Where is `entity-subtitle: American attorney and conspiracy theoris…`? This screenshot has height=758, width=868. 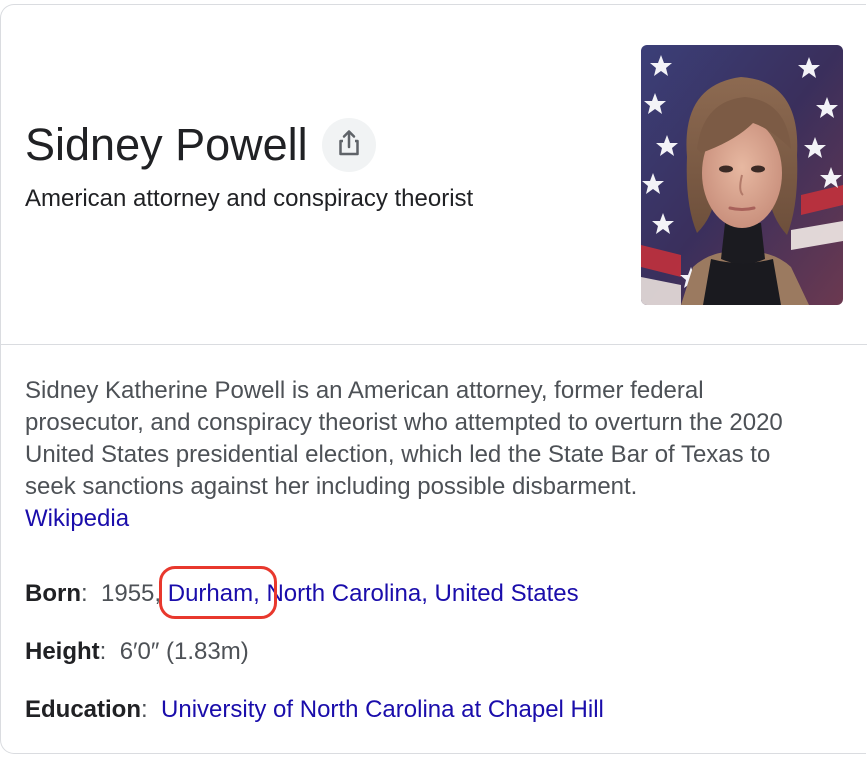 entity-subtitle: American attorney and conspiracy theoris… is located at coordinates (249, 198).